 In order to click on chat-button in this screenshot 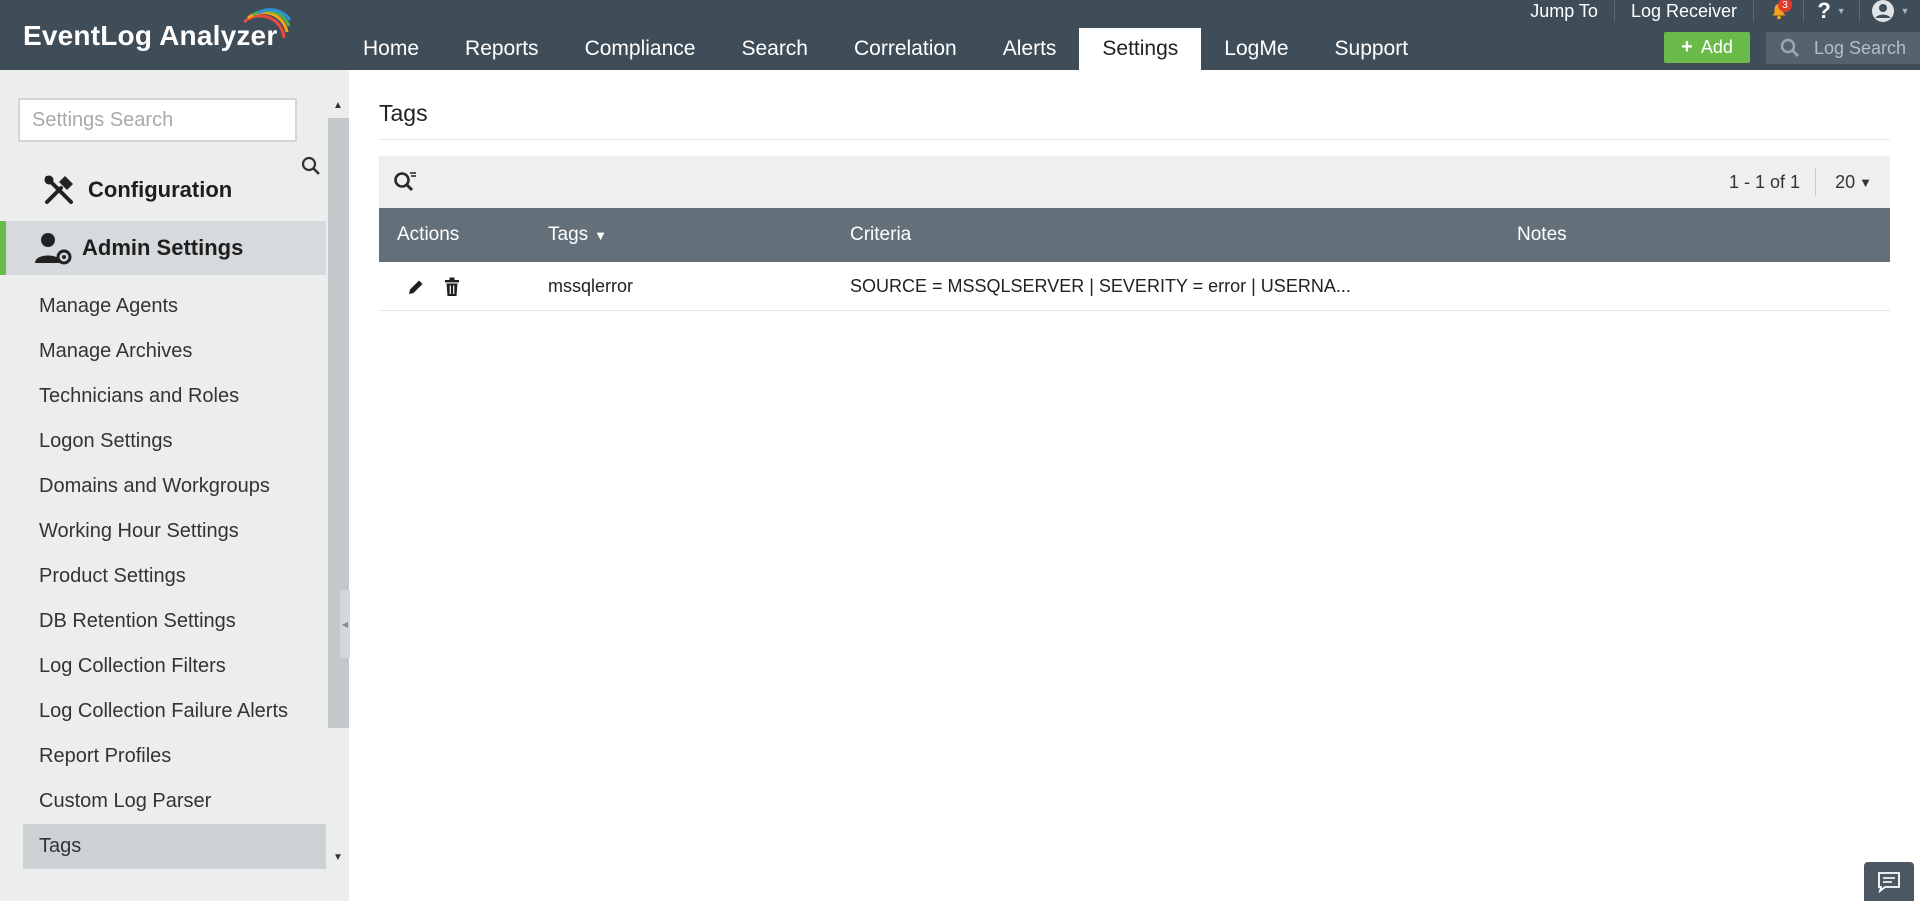, I will do `click(1889, 881)`.